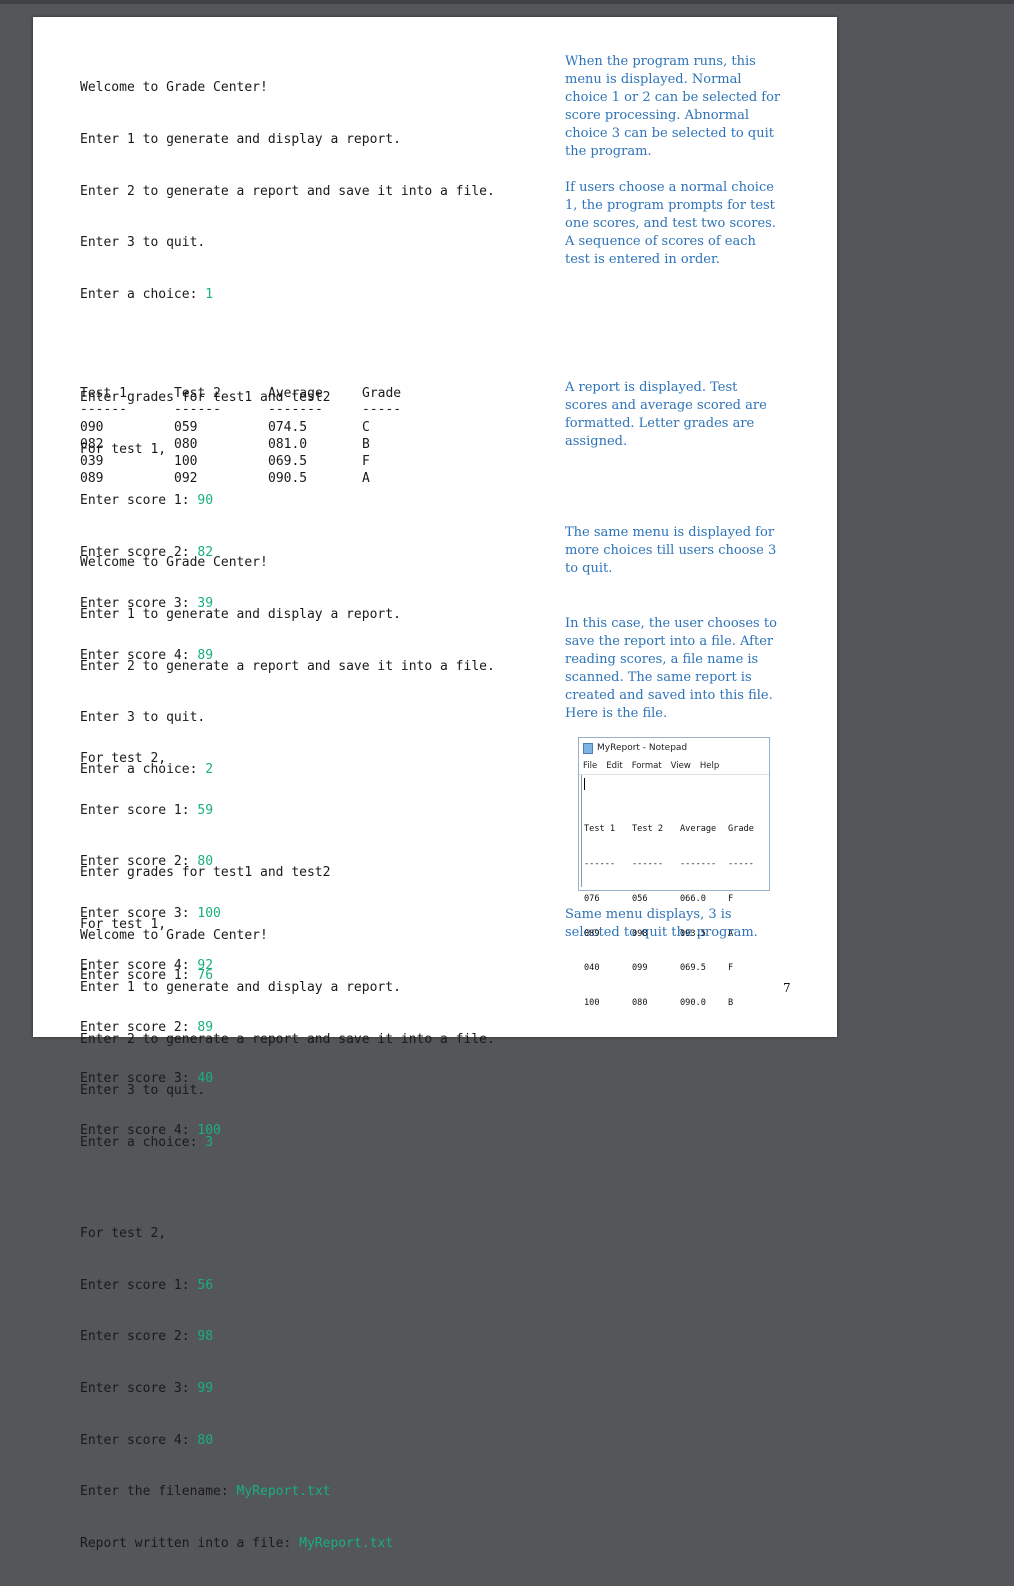 The width and height of the screenshot is (1014, 1586). What do you see at coordinates (287, 1233) in the screenshot?
I see `test2-label: For test 2,` at bounding box center [287, 1233].